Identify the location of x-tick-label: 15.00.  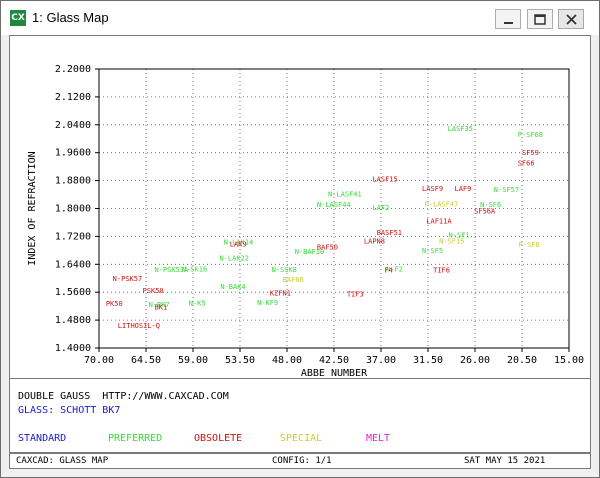
(569, 360).